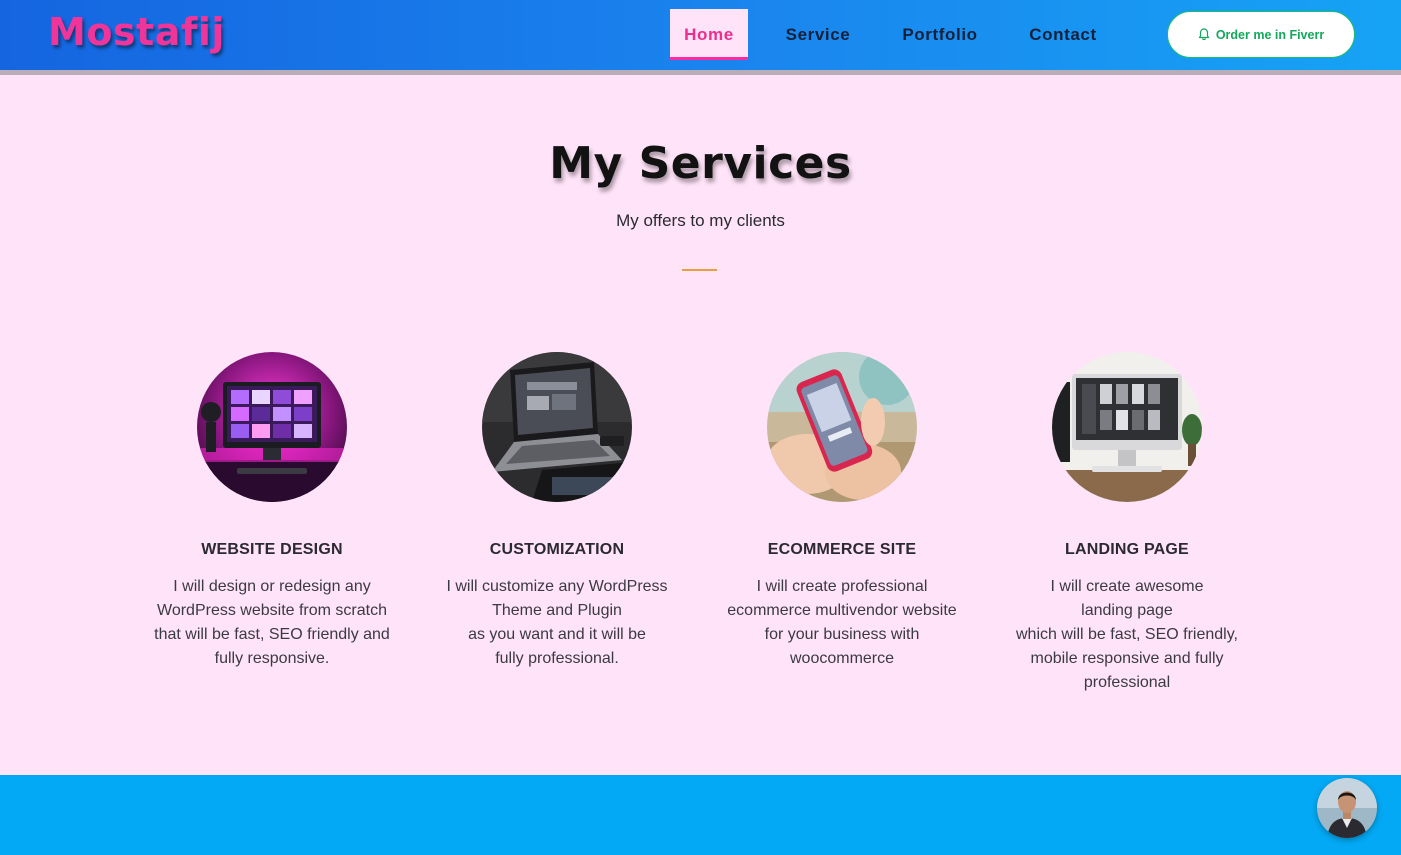 The width and height of the screenshot is (1401, 855). Describe the element at coordinates (1127, 658) in the screenshot. I see `description-line: mobile responsive and fully` at that location.